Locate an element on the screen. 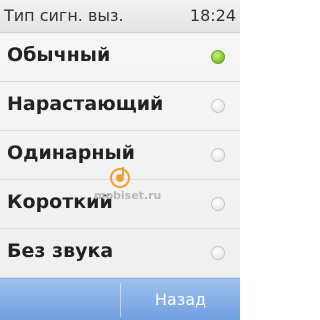 This screenshot has width=320, height=320. radio-selected-icon is located at coordinates (218, 57).